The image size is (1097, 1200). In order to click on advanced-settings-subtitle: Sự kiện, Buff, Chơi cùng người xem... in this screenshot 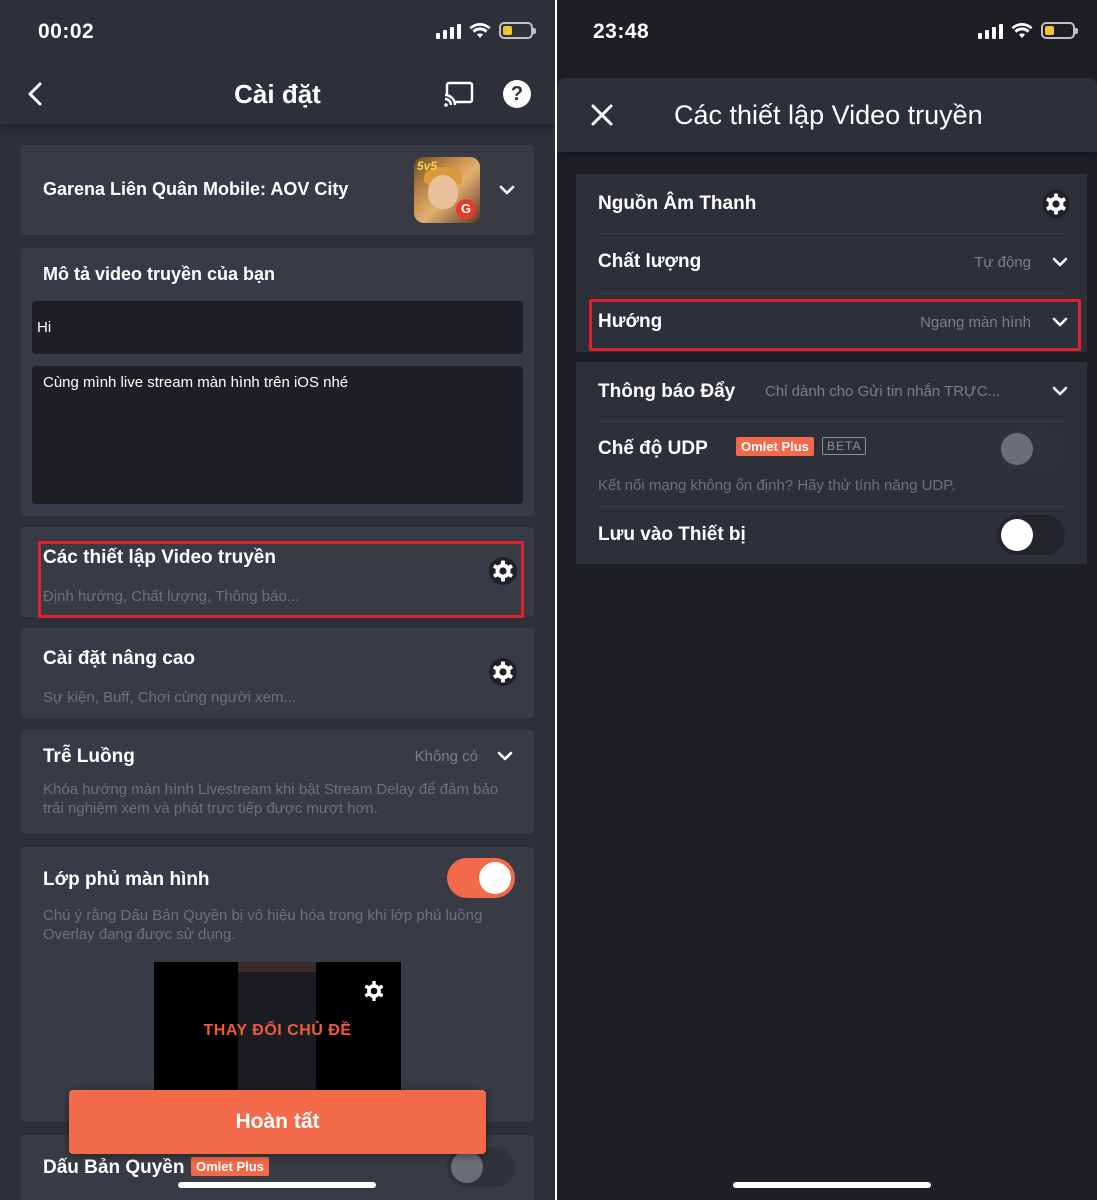, I will do `click(169, 697)`.